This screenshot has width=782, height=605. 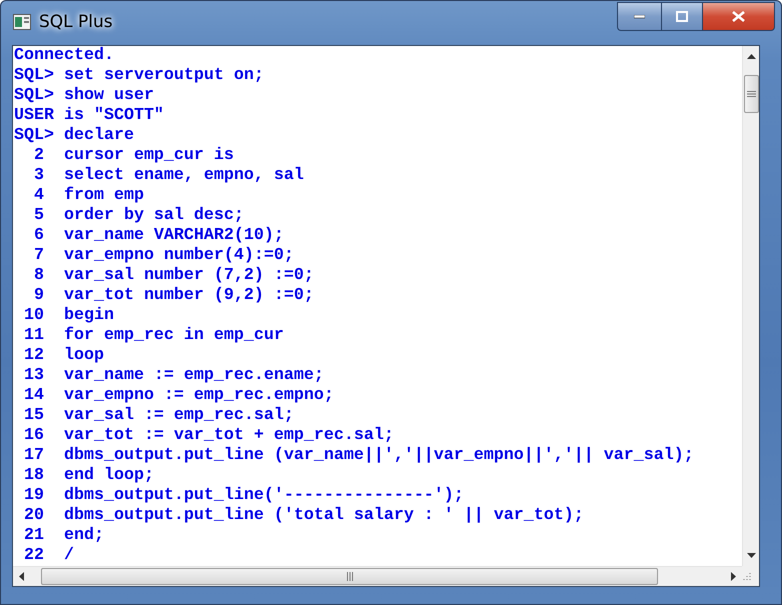 I want to click on vertical-scrollbar, so click(x=750, y=306).